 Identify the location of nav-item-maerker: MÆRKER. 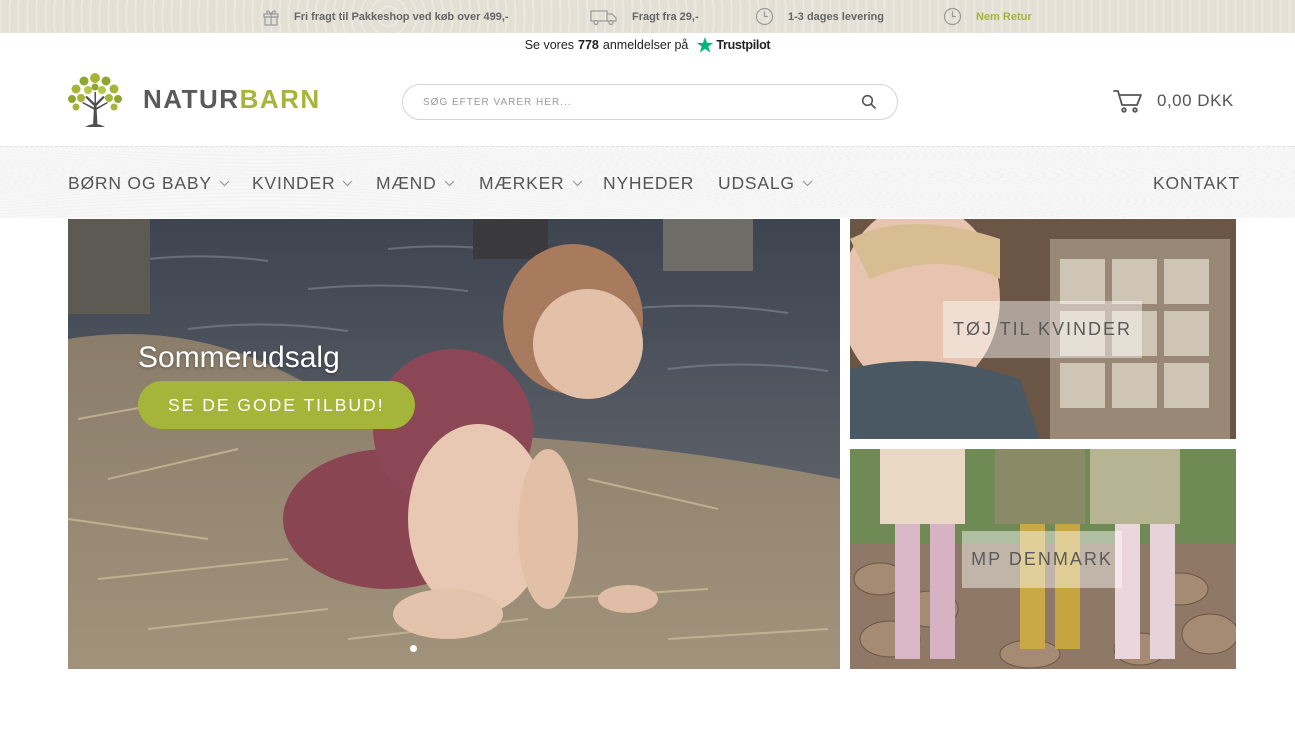
(531, 183).